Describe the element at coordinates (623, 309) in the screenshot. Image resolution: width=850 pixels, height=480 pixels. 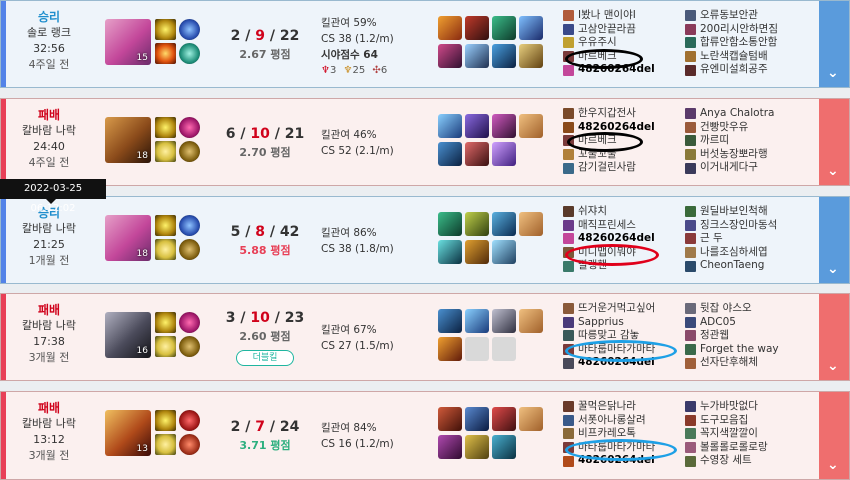
I see `player-row: 뜨거운거먹고싶어` at that location.